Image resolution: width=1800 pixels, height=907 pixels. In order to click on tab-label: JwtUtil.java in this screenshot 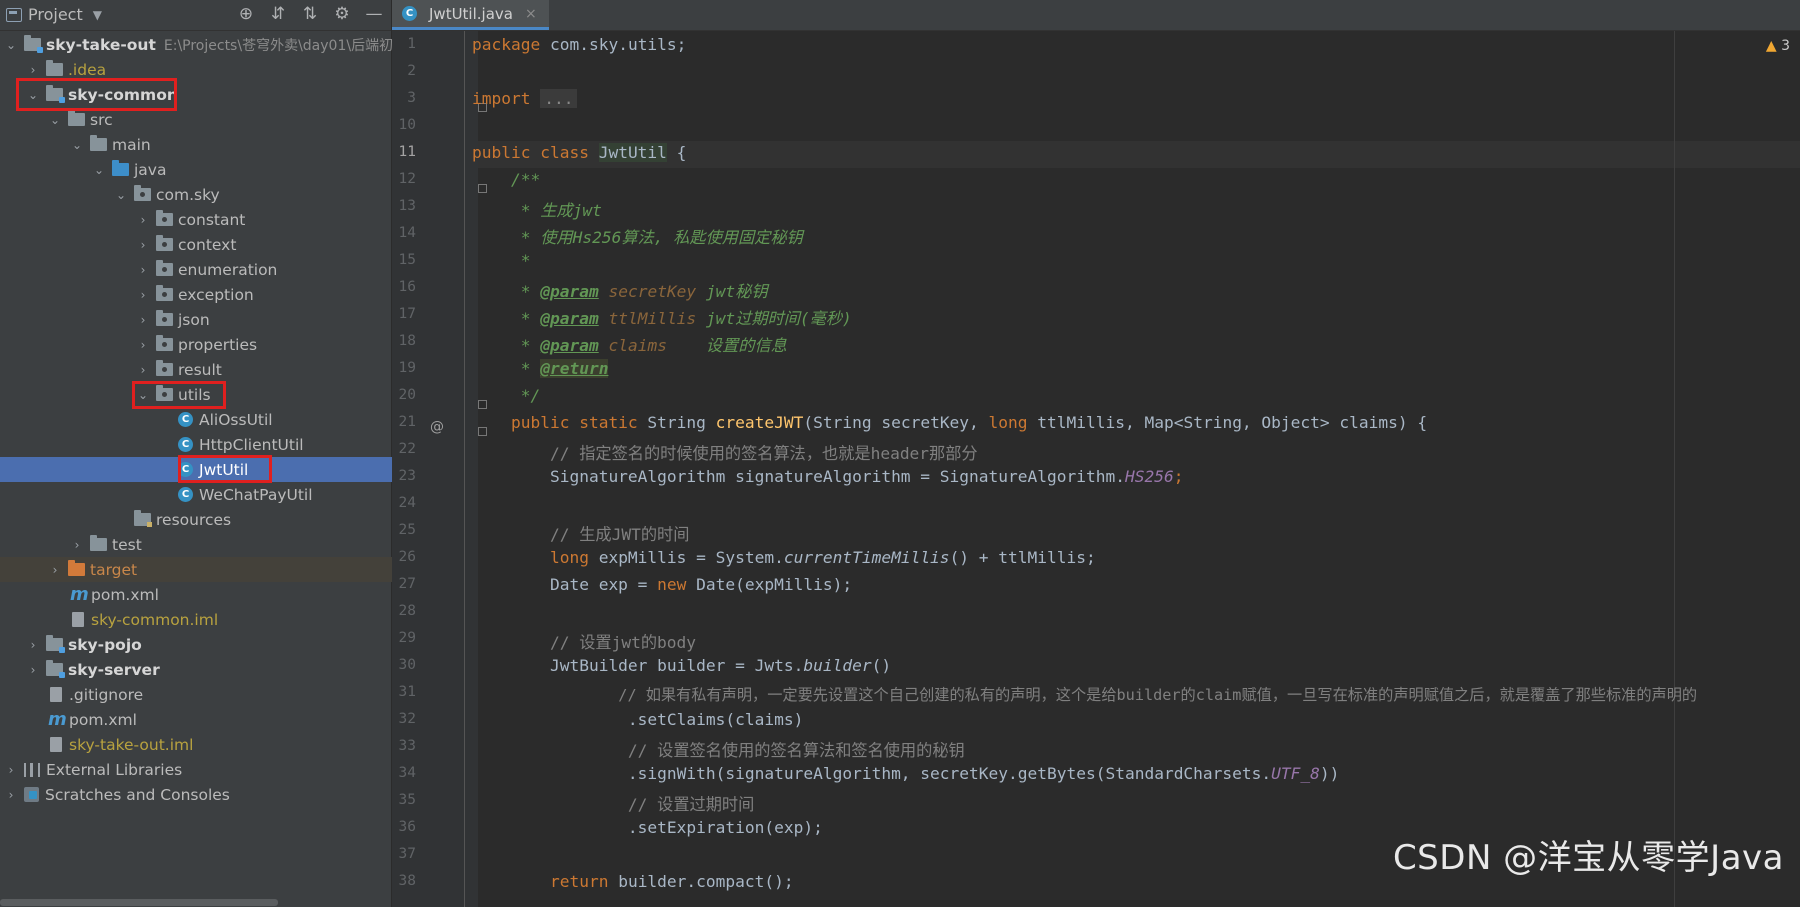, I will do `click(471, 13)`.